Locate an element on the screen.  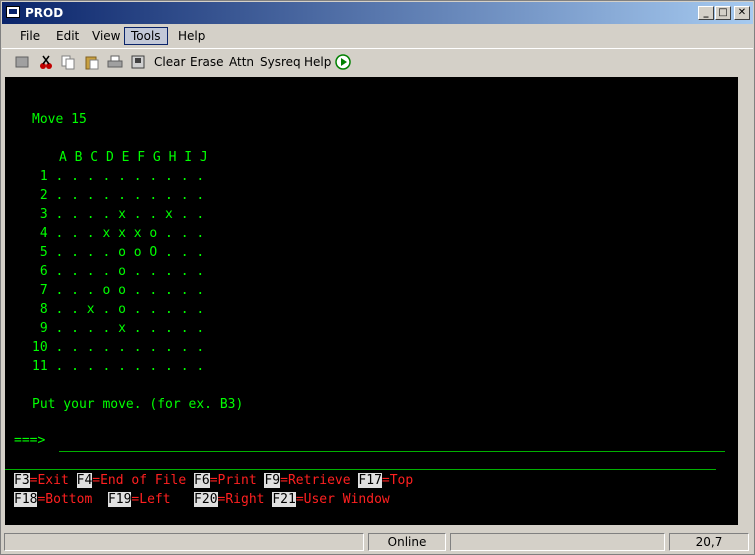
cursor-position: 20,7 is located at coordinates (709, 542).